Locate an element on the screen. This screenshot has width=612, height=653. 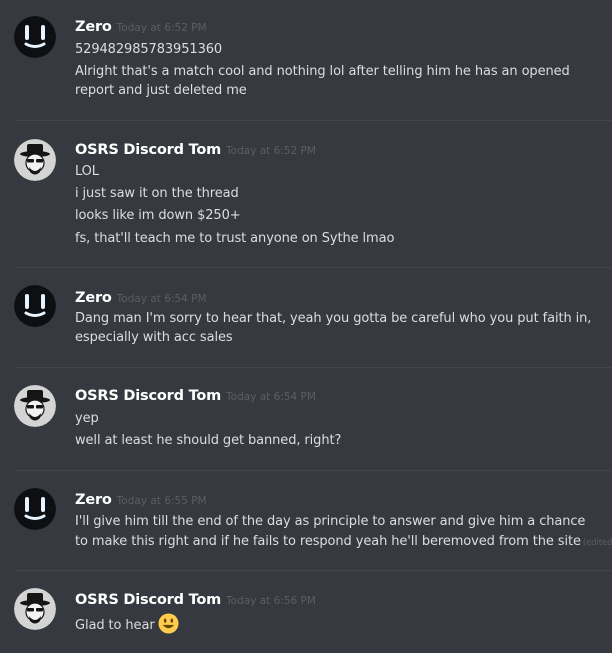
message-header: OSRS Discord Tom Today at 6:56 PM is located at coordinates (195, 600).